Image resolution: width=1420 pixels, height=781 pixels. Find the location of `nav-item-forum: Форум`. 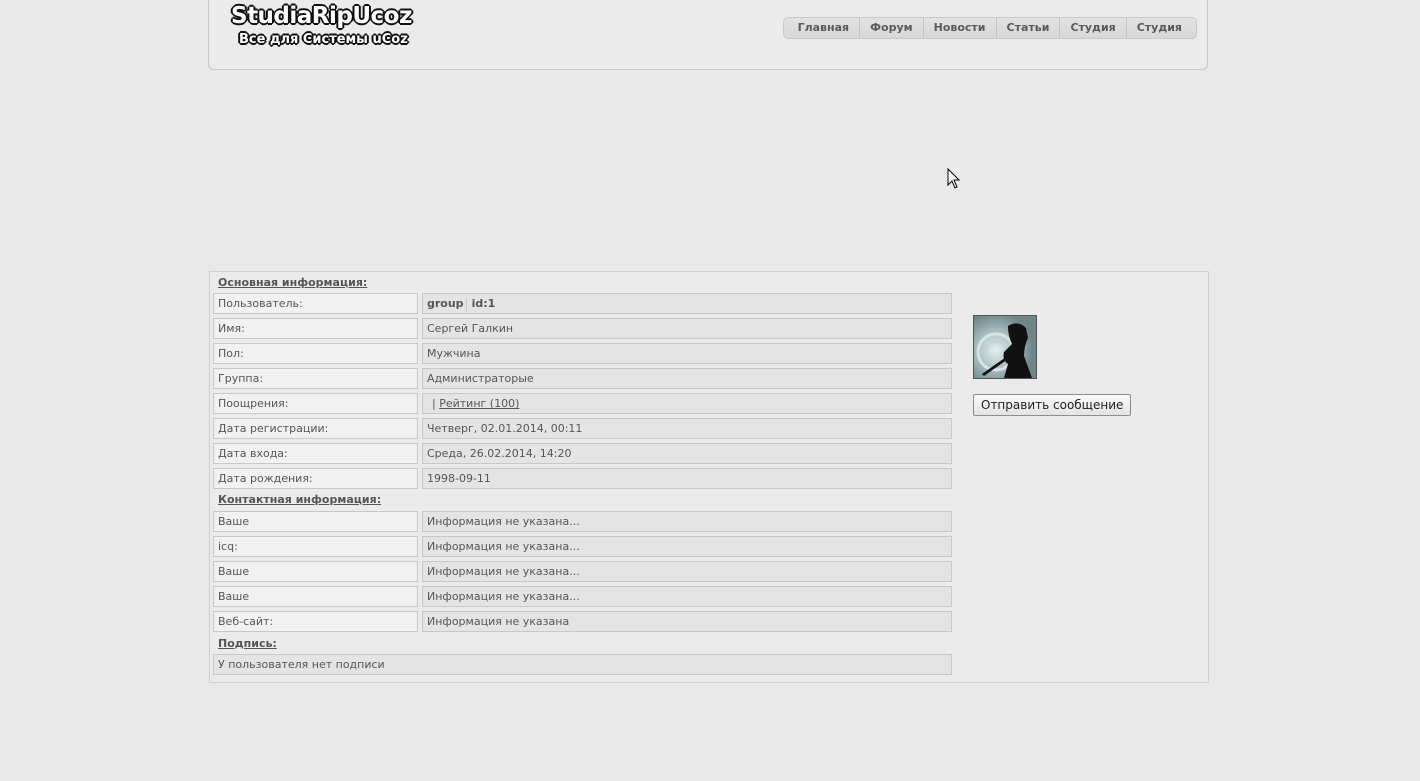

nav-item-forum: Форум is located at coordinates (892, 28).